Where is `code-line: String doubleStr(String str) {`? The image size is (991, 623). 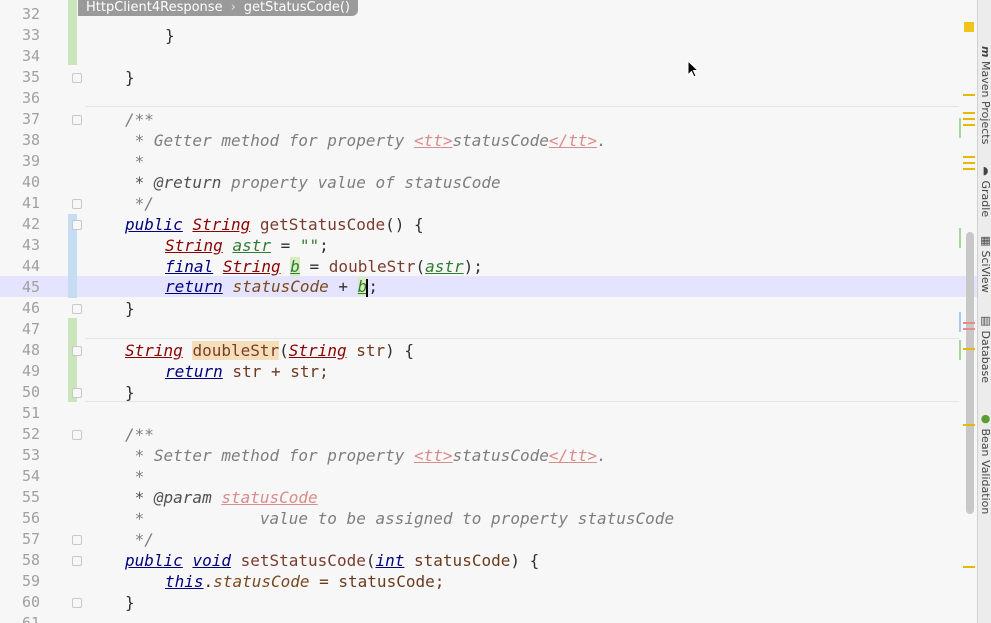 code-line: String doubleStr(String str) { is located at coordinates (269, 350).